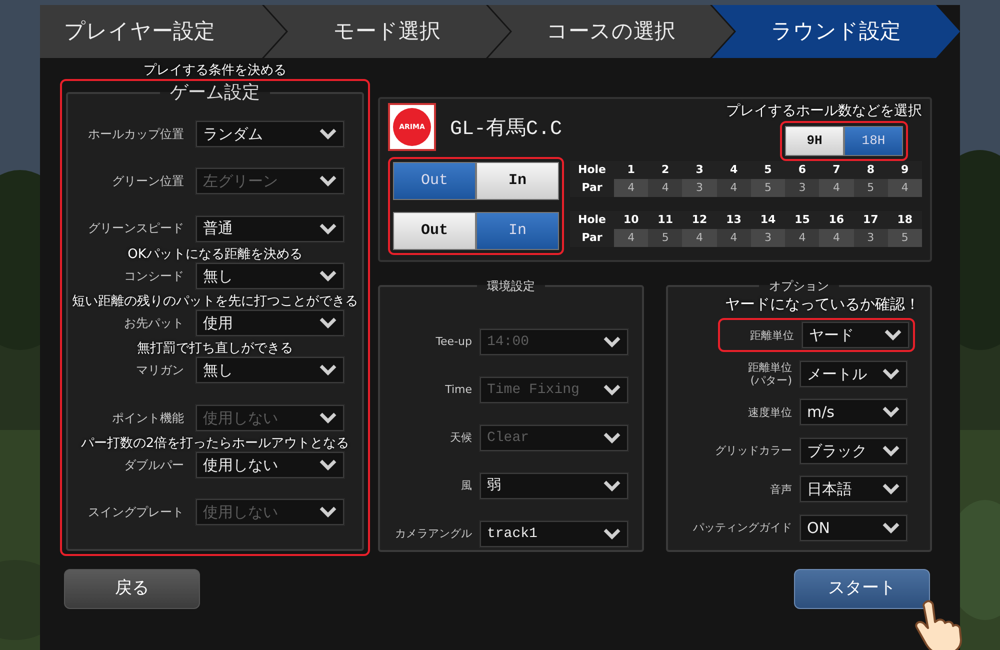 Image resolution: width=1000 pixels, height=650 pixels. I want to click on dropdown: ランダム, so click(270, 134).